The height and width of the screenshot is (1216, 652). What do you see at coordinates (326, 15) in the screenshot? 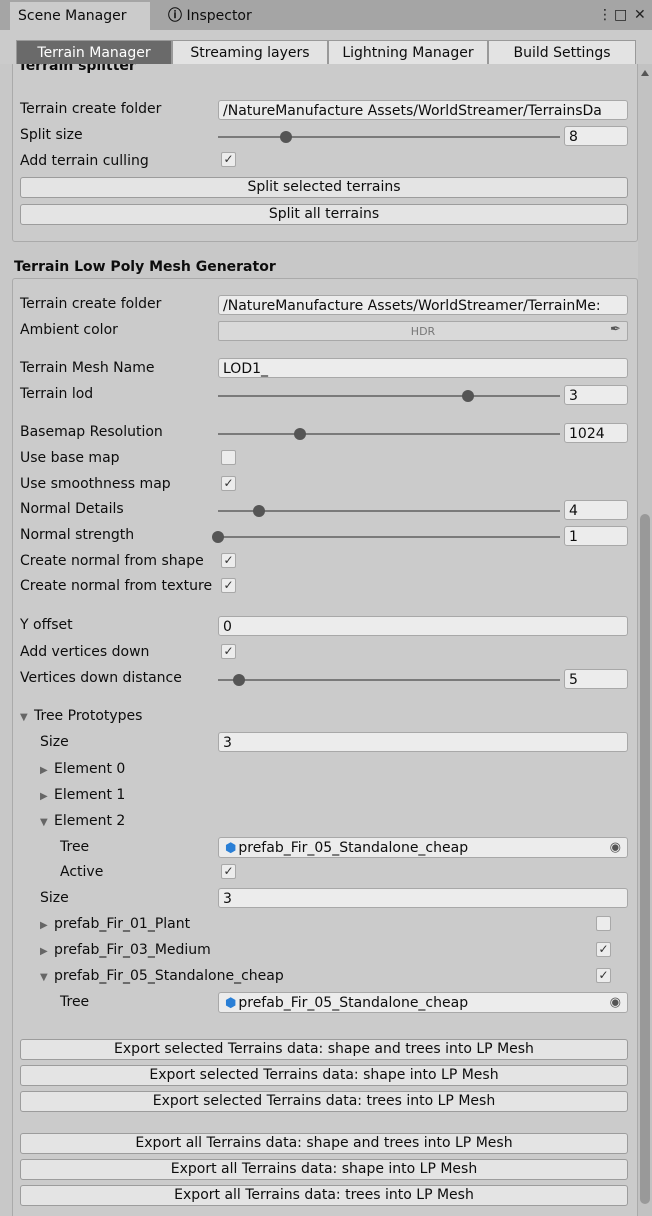
I see `window-tab-bar: Scene Manager ⓘ Inspector ⋮ □ ✕` at bounding box center [326, 15].